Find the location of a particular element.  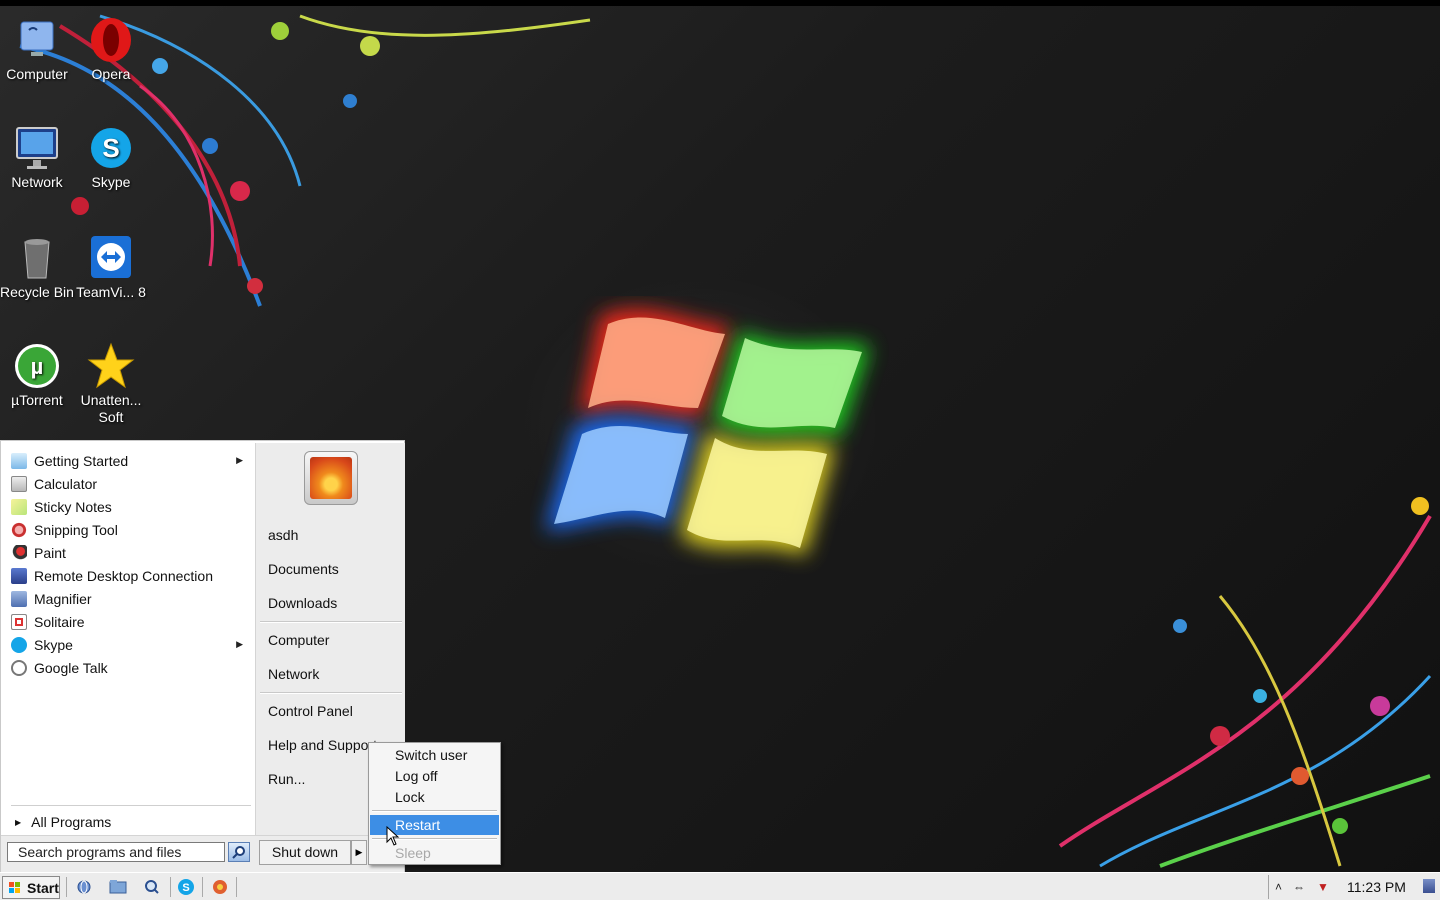

program-paint: Paint is located at coordinates (131, 552).